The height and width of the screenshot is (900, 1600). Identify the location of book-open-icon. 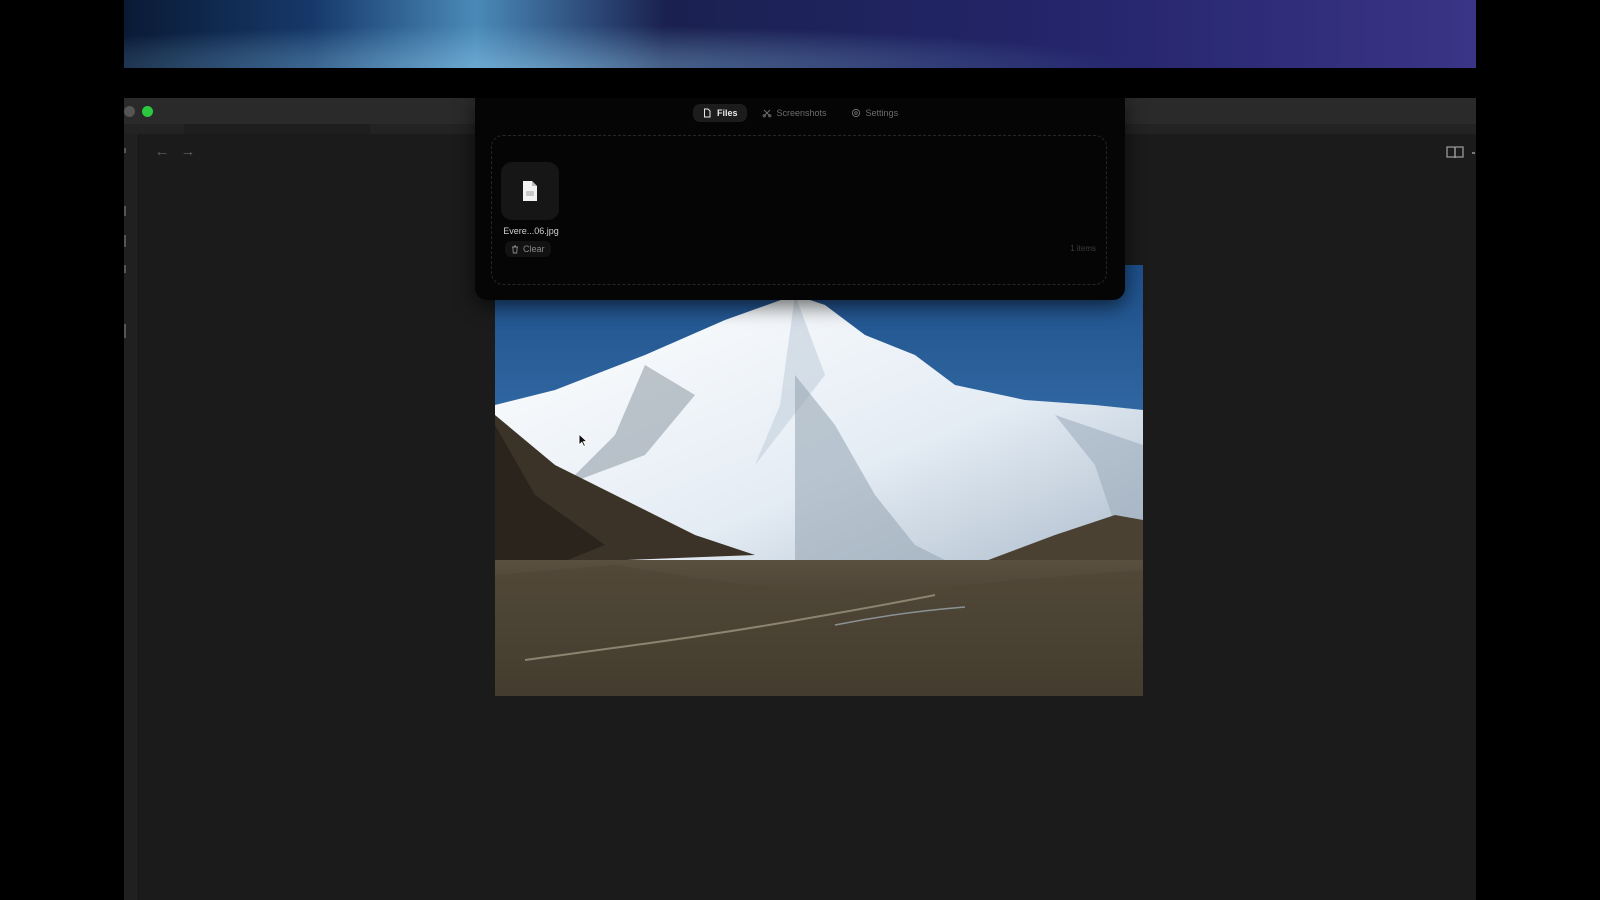
(1455, 152).